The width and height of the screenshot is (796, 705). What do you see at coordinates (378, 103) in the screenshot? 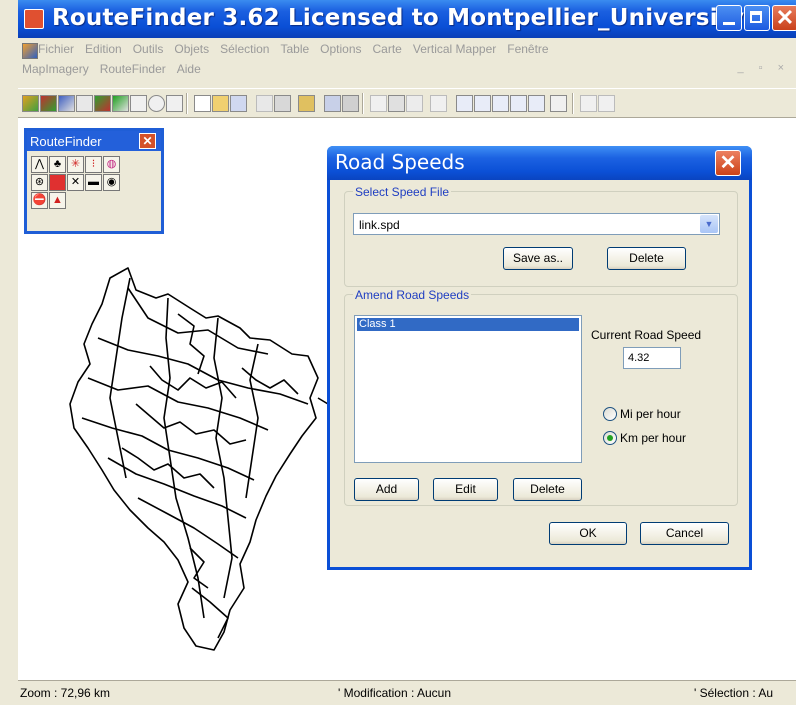
I see `cut-icon` at bounding box center [378, 103].